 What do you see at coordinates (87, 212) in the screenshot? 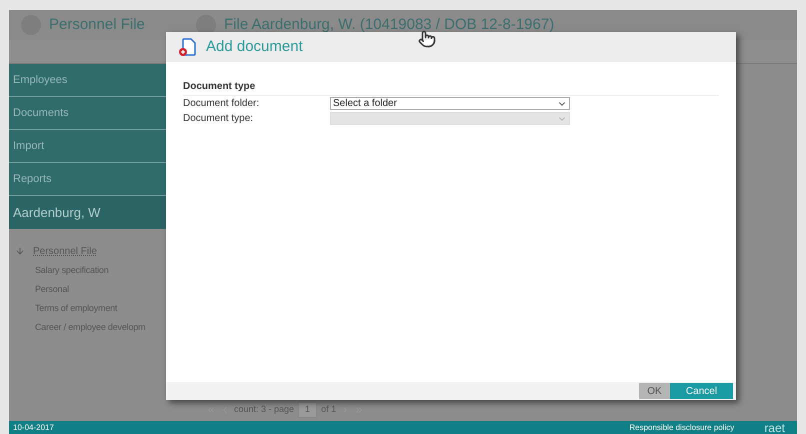
I see `employee-header: Aardenburg, W` at bounding box center [87, 212].